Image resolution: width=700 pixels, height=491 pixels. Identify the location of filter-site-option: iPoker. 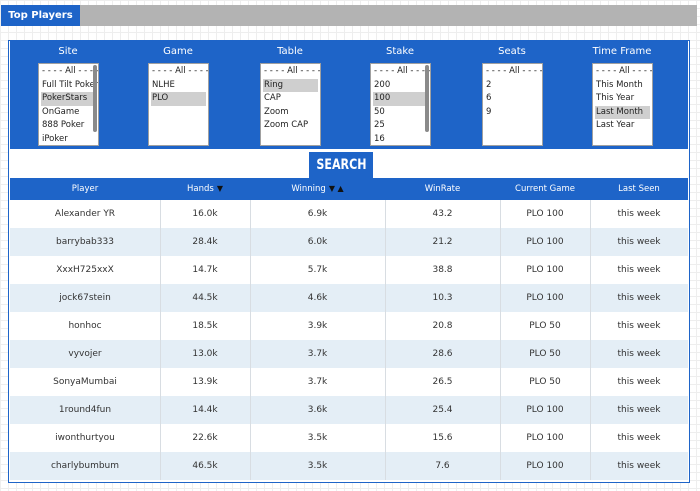
(68, 139).